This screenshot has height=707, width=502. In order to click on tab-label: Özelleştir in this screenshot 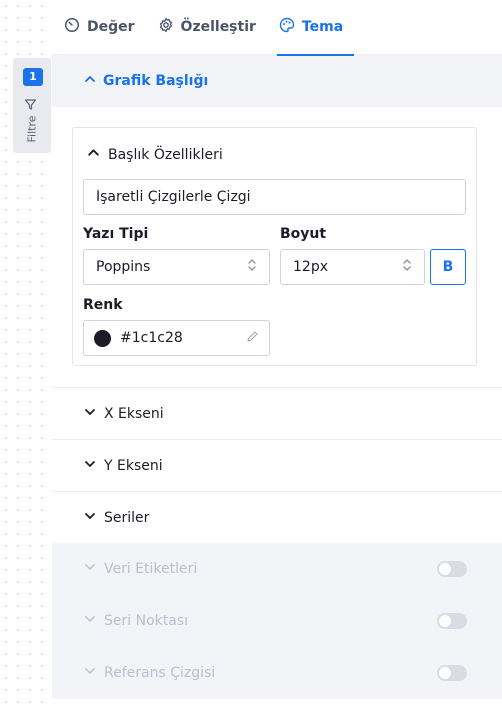, I will do `click(218, 27)`.